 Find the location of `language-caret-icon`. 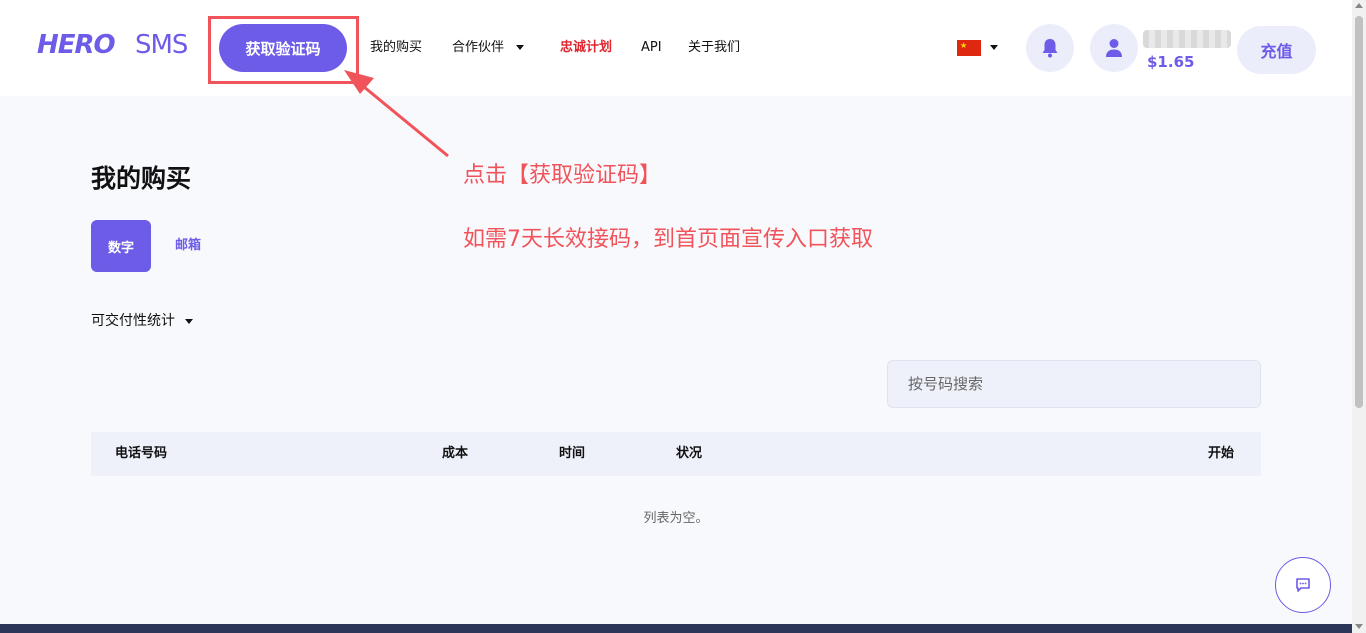

language-caret-icon is located at coordinates (994, 47).